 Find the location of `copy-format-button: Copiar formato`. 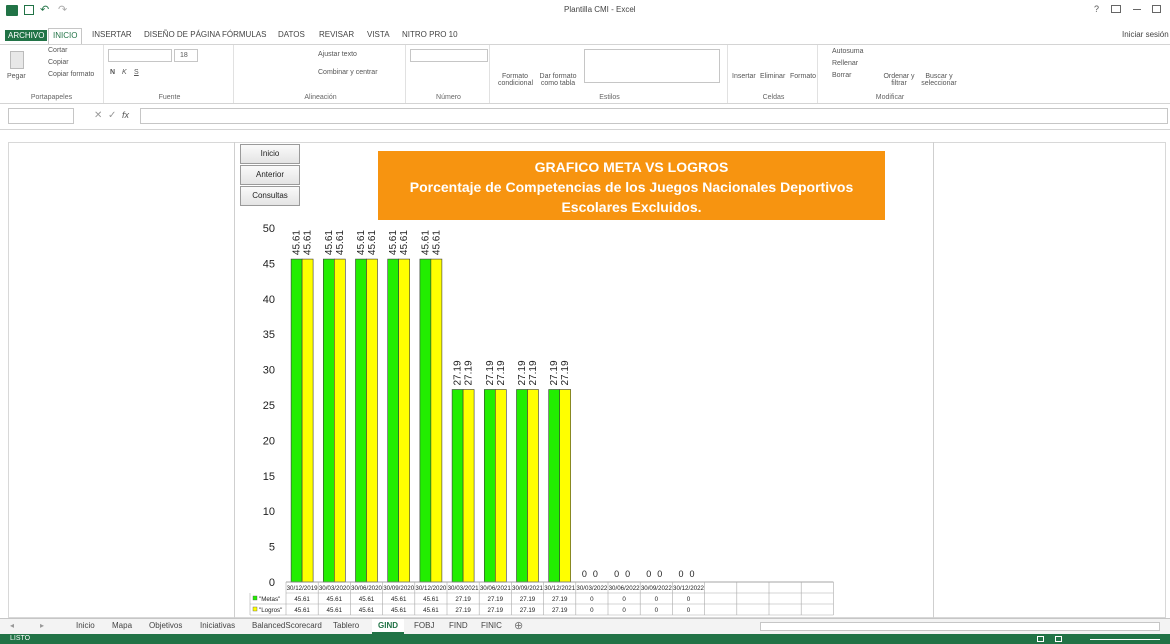

copy-format-button: Copiar formato is located at coordinates (71, 74).